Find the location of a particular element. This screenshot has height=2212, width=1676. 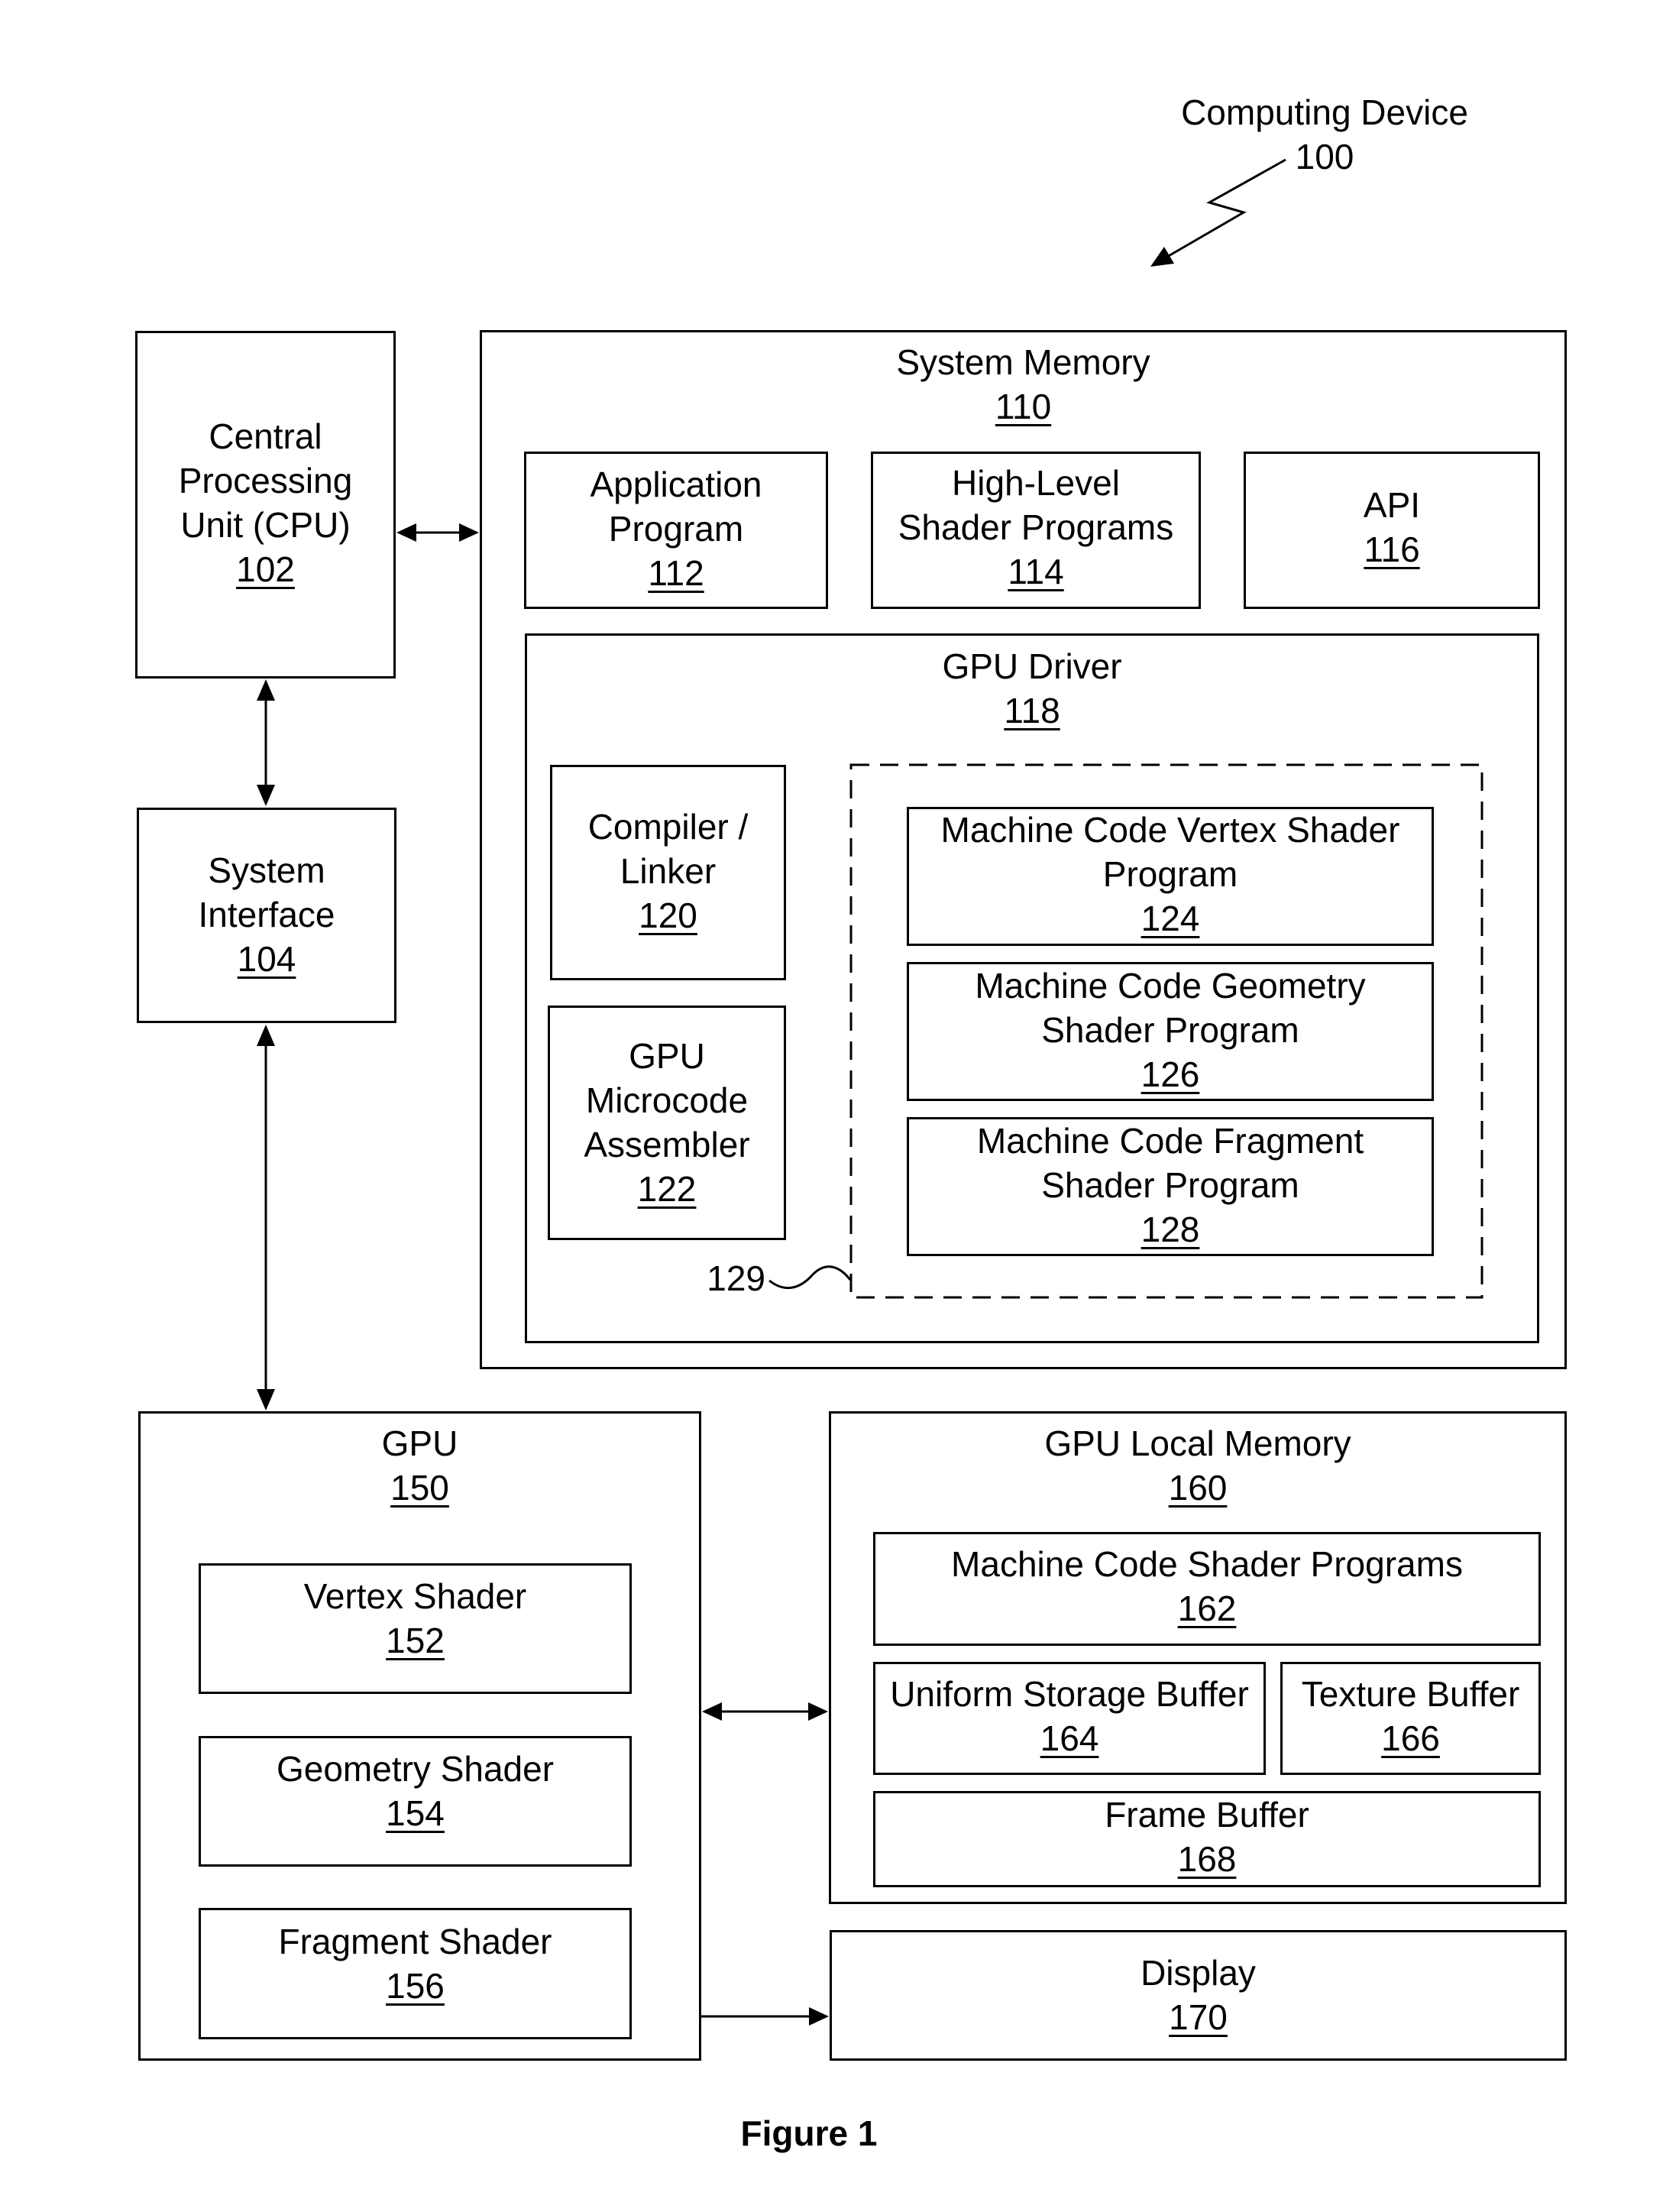

ref-number: 168 is located at coordinates (1207, 1859).